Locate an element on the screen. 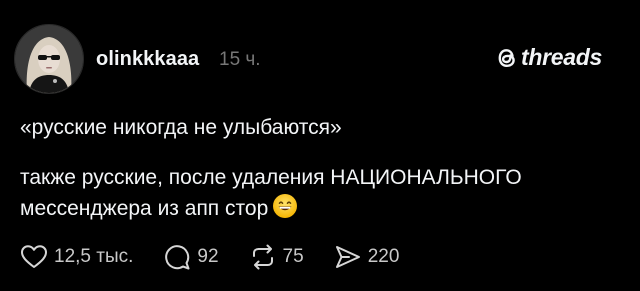  send-icon is located at coordinates (347, 257).